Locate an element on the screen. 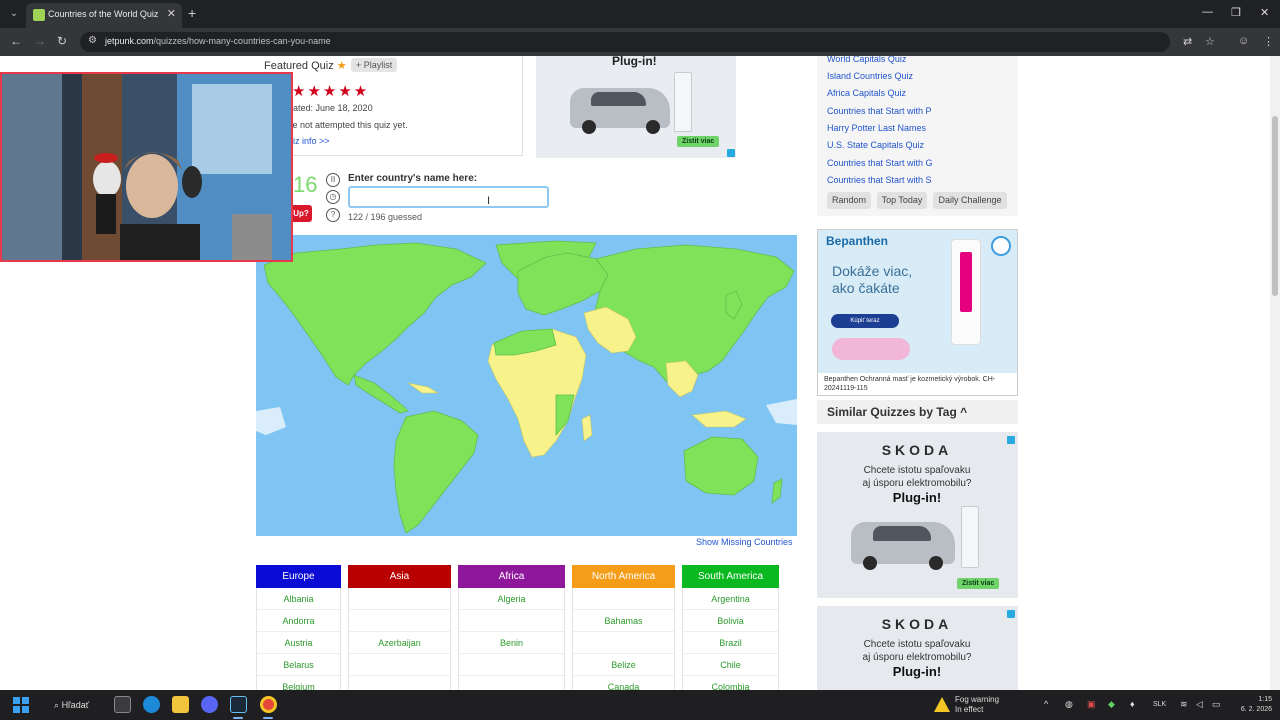 Image resolution: width=1280 pixels, height=720 pixels. back-icon: ← is located at coordinates (16, 41).